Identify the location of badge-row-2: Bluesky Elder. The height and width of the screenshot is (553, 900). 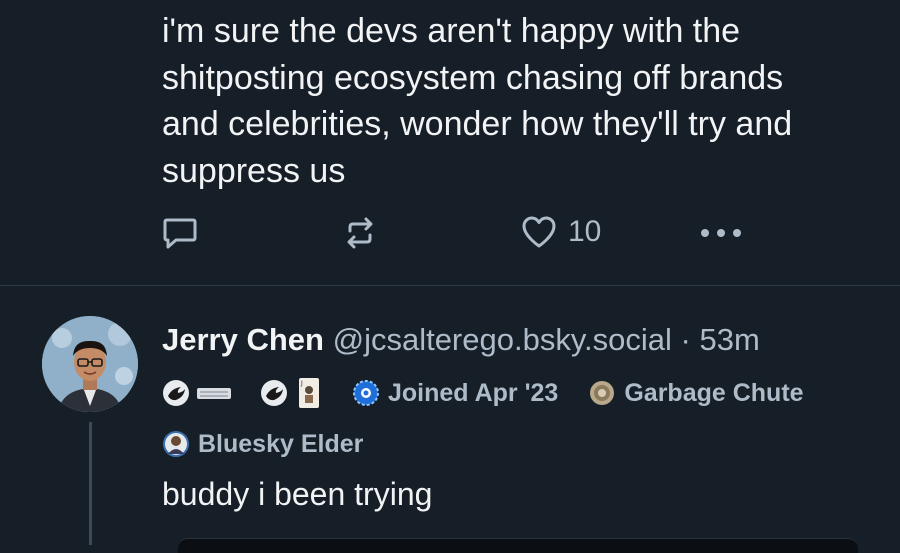
(262, 444).